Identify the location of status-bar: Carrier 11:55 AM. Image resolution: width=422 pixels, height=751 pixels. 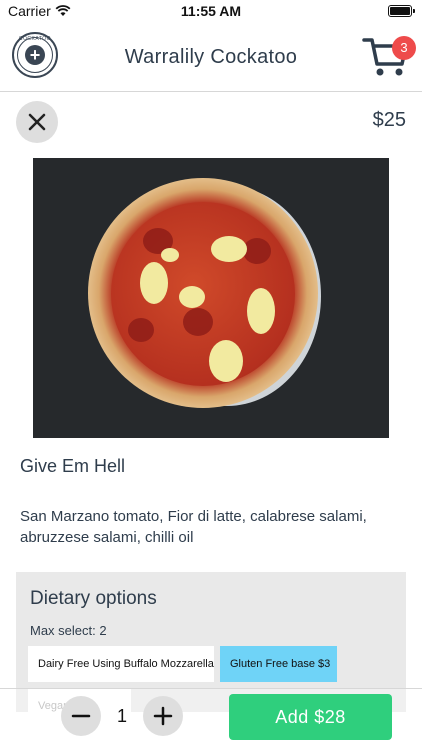
(211, 11).